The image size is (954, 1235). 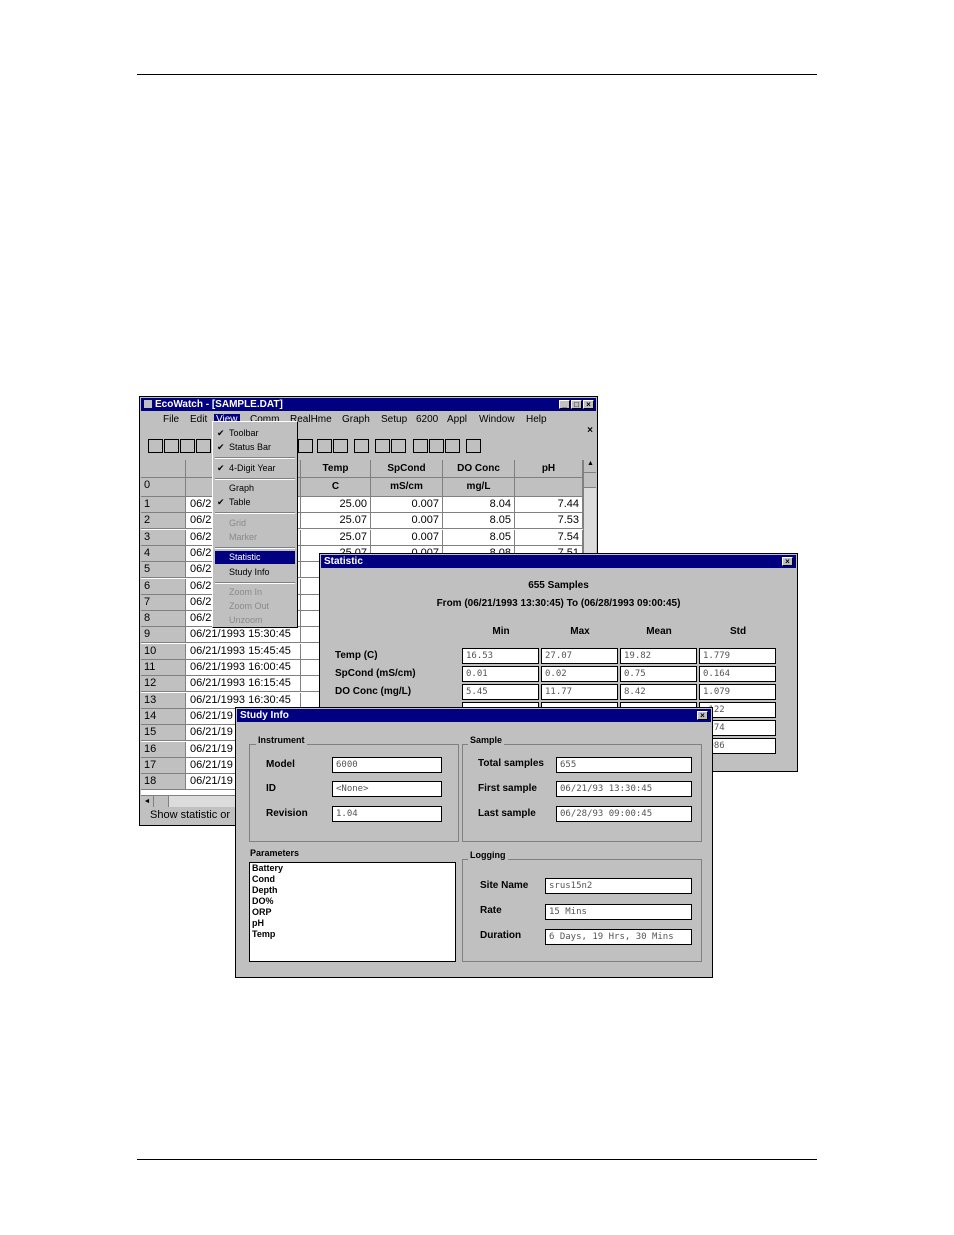 I want to click on menu-item-statistic: Statistic, so click(x=245, y=557).